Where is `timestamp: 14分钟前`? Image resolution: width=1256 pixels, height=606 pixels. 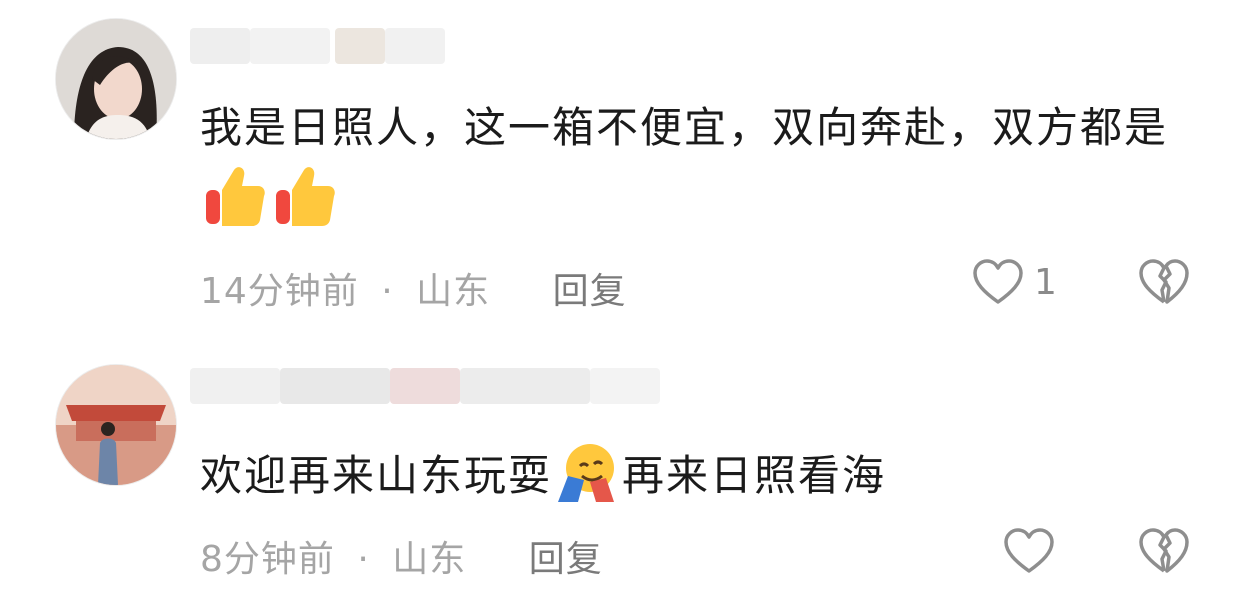
timestamp: 14分钟前 is located at coordinates (279, 291).